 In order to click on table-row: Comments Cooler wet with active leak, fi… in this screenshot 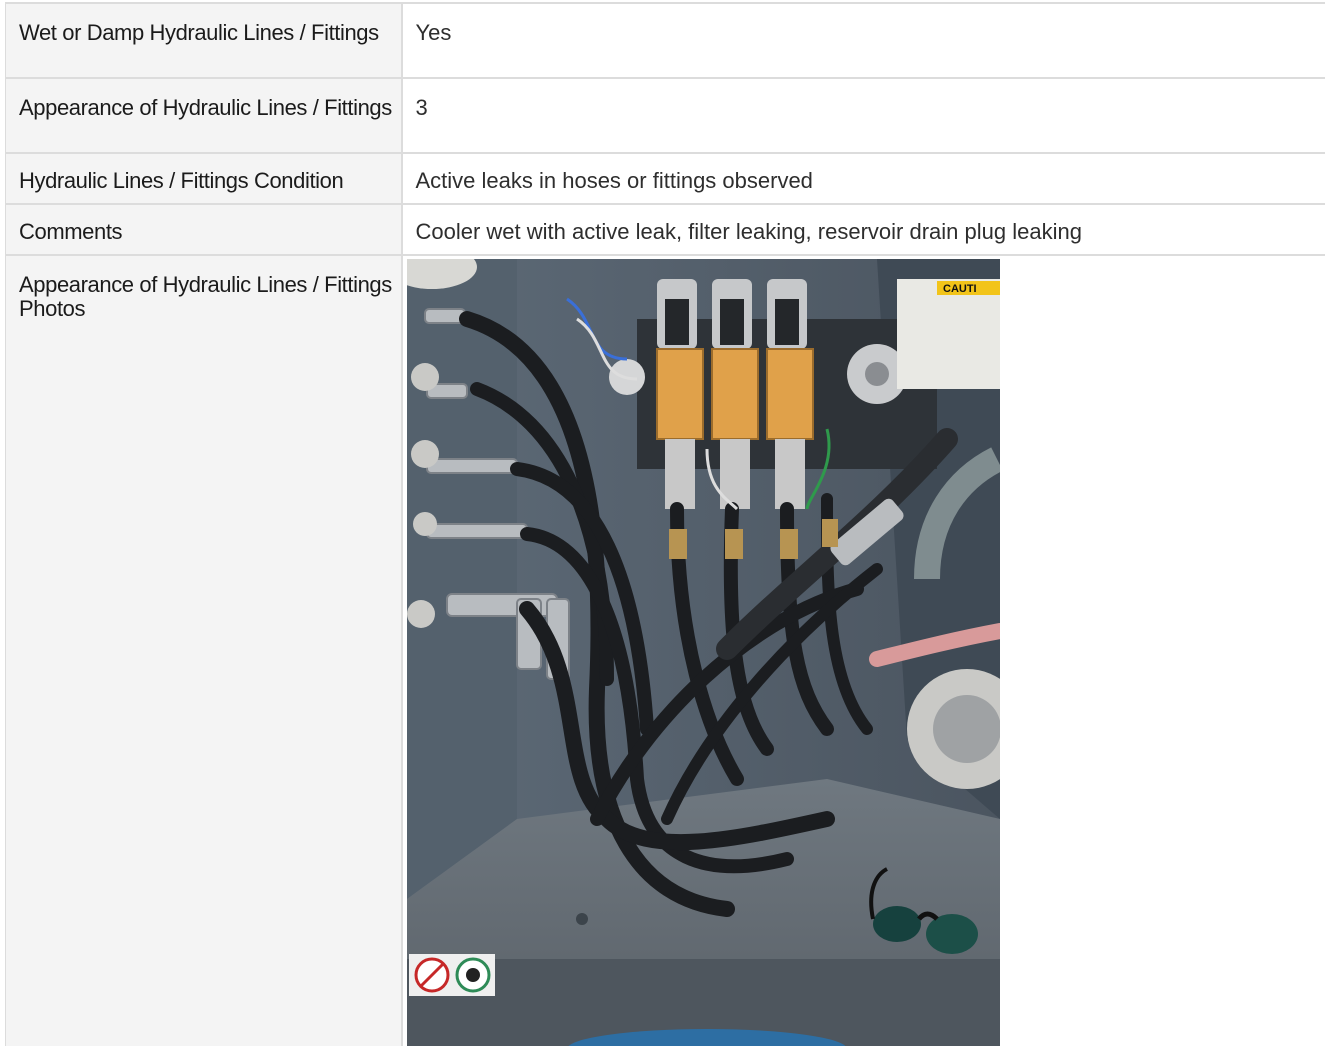, I will do `click(665, 229)`.